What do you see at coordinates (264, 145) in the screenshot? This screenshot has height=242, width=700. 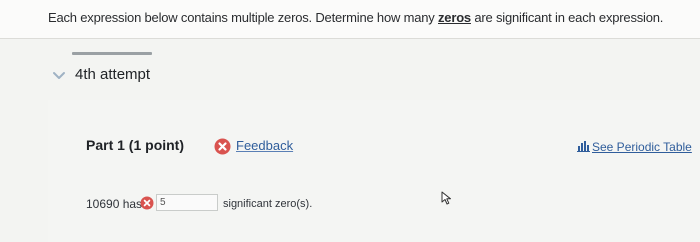 I see `feedback-link: Feedback` at bounding box center [264, 145].